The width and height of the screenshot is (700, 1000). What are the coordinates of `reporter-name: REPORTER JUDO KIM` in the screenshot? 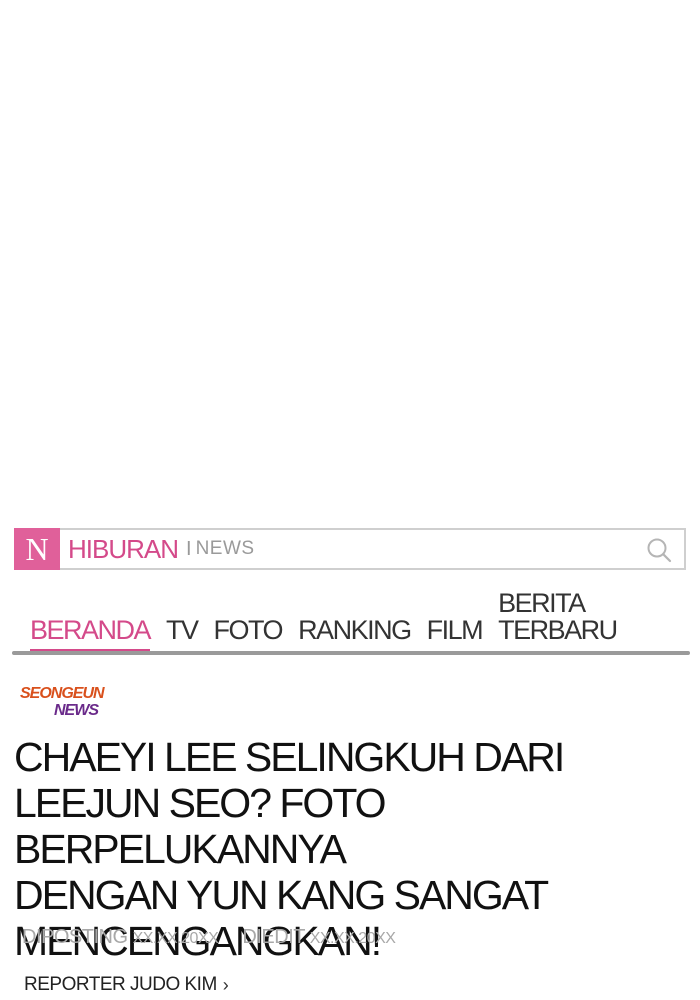 It's located at (120, 984).